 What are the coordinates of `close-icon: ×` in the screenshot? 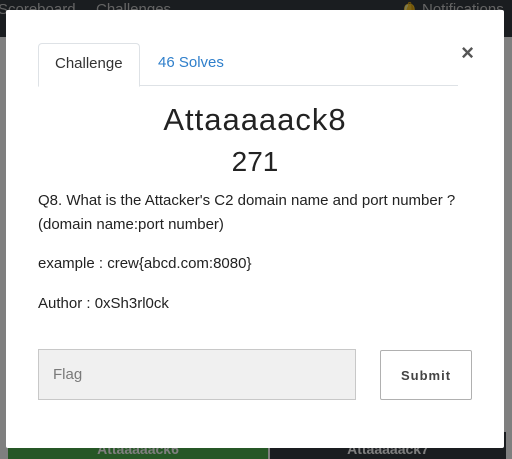 It's located at (467, 53).